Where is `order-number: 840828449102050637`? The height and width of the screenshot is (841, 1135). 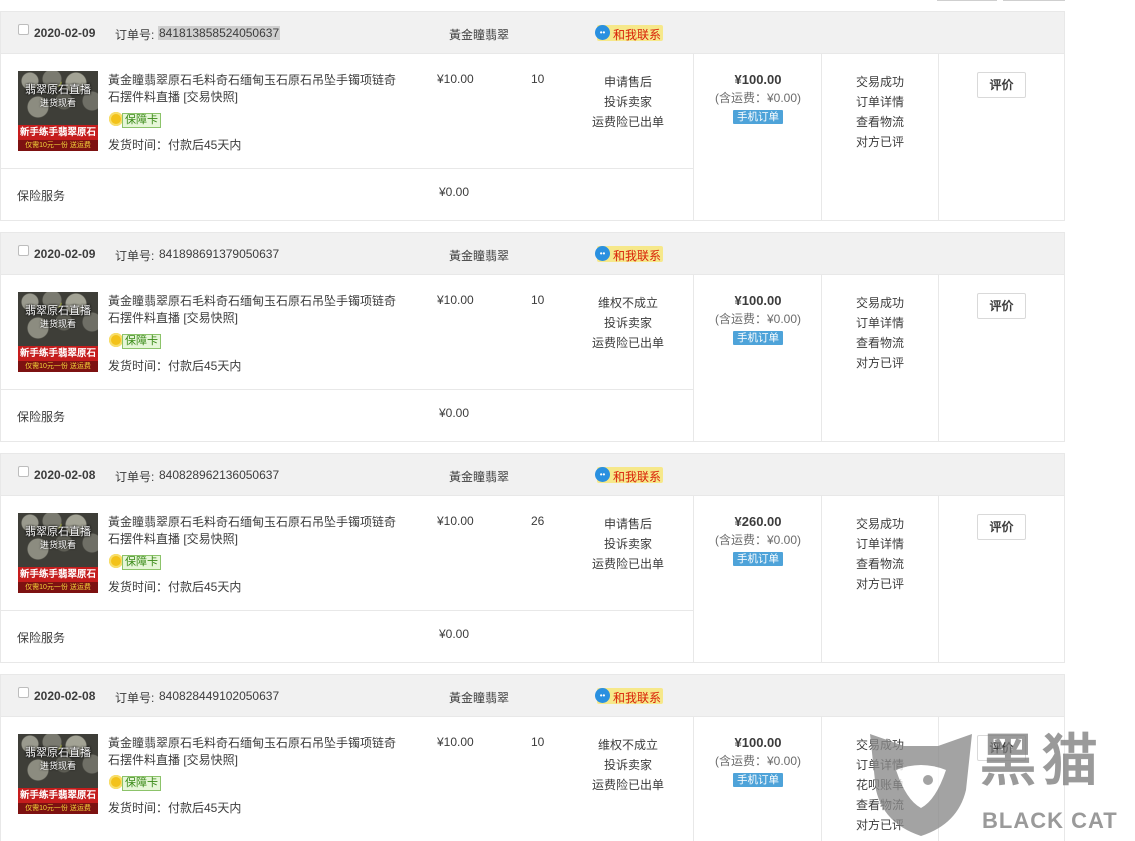 order-number: 840828449102050637 is located at coordinates (219, 696).